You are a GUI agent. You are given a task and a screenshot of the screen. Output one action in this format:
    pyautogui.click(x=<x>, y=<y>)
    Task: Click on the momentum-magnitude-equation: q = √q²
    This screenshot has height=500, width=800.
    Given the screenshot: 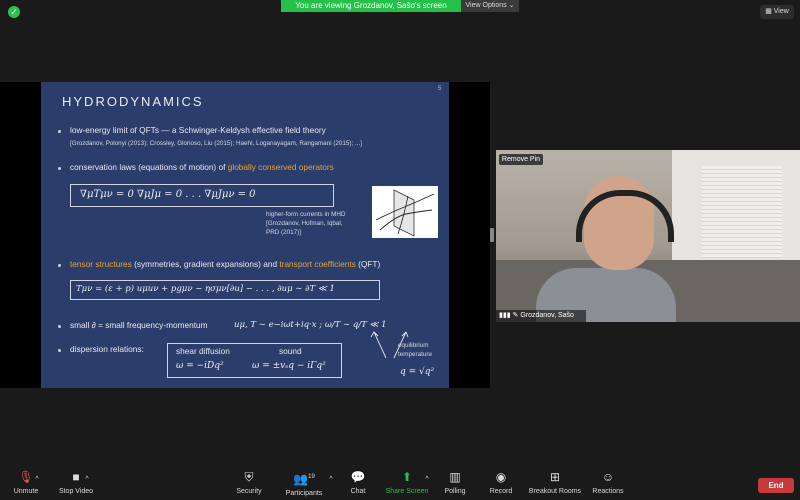 What is the action you would take?
    pyautogui.click(x=417, y=372)
    